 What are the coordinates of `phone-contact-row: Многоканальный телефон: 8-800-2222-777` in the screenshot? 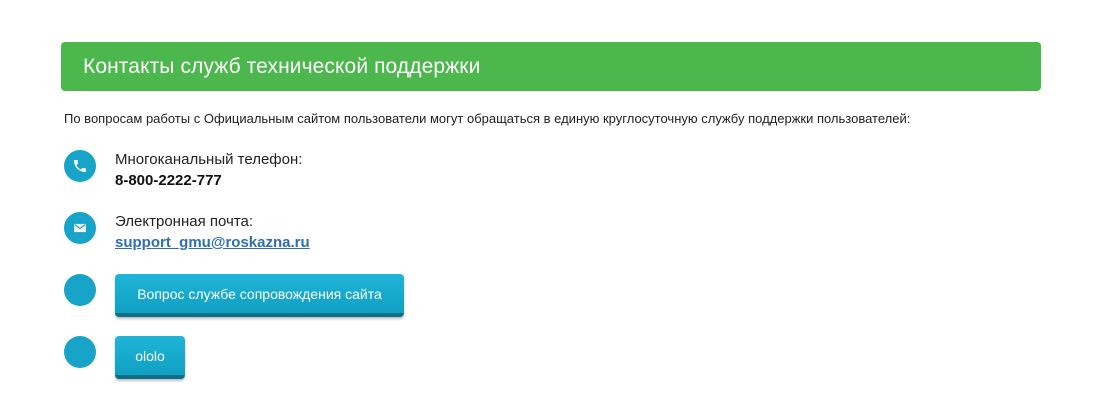 It's located at (183, 171).